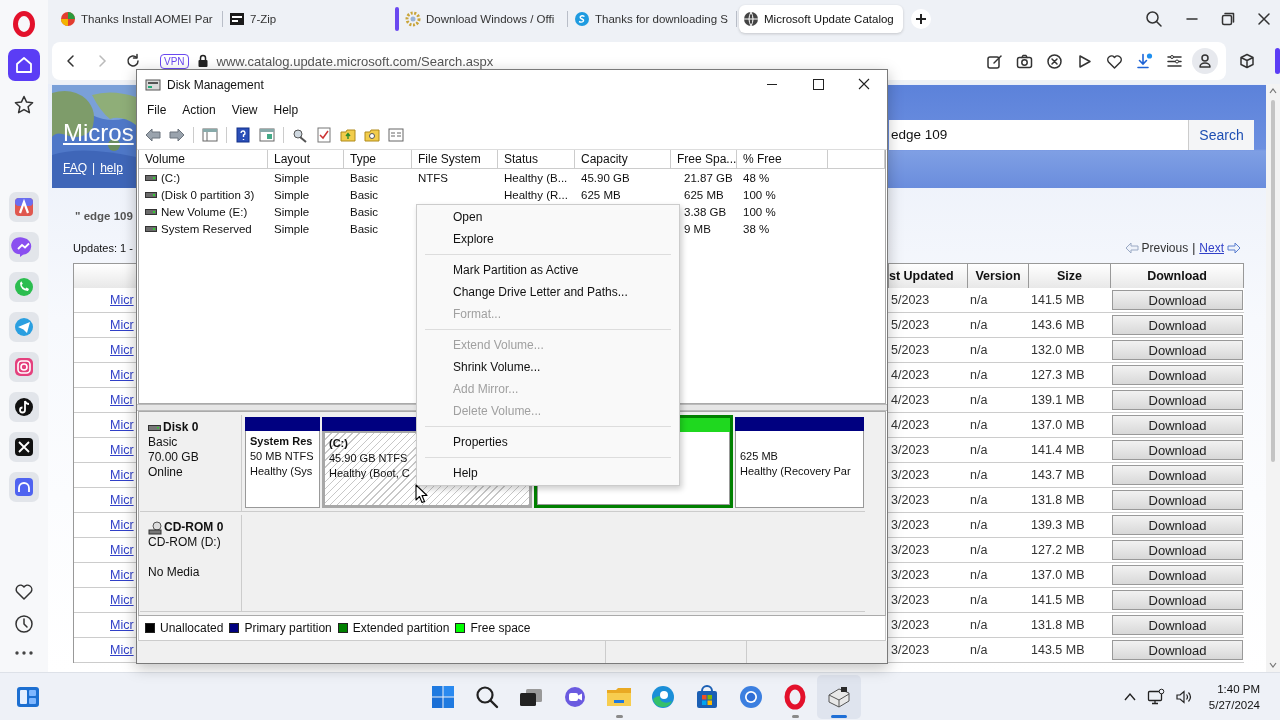  What do you see at coordinates (153, 135) in the screenshot?
I see `back-arrow-icon` at bounding box center [153, 135].